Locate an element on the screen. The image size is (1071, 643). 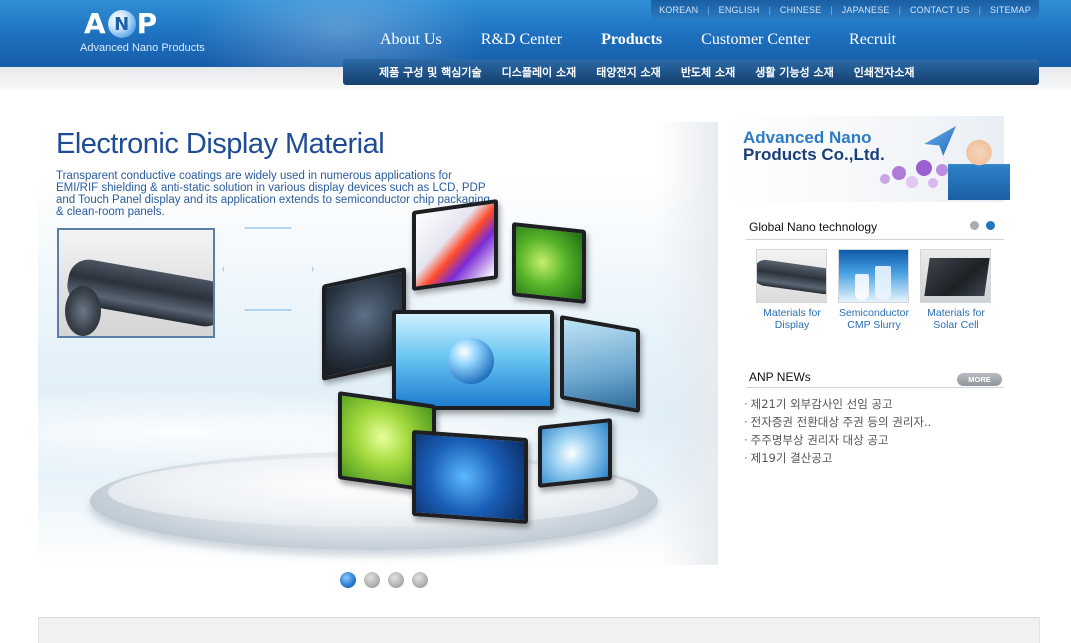
nav-products: Products is located at coordinates (631, 40).